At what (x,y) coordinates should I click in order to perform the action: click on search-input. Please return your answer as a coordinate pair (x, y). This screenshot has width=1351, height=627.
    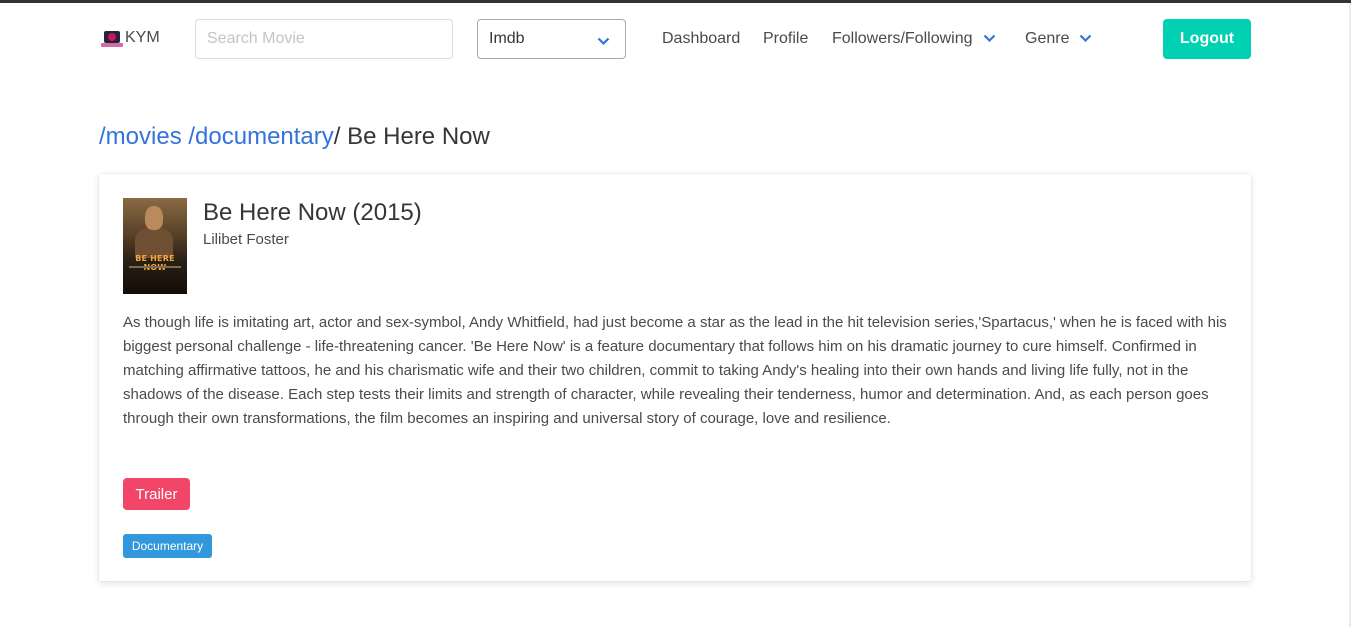
    Looking at the image, I should click on (324, 39).